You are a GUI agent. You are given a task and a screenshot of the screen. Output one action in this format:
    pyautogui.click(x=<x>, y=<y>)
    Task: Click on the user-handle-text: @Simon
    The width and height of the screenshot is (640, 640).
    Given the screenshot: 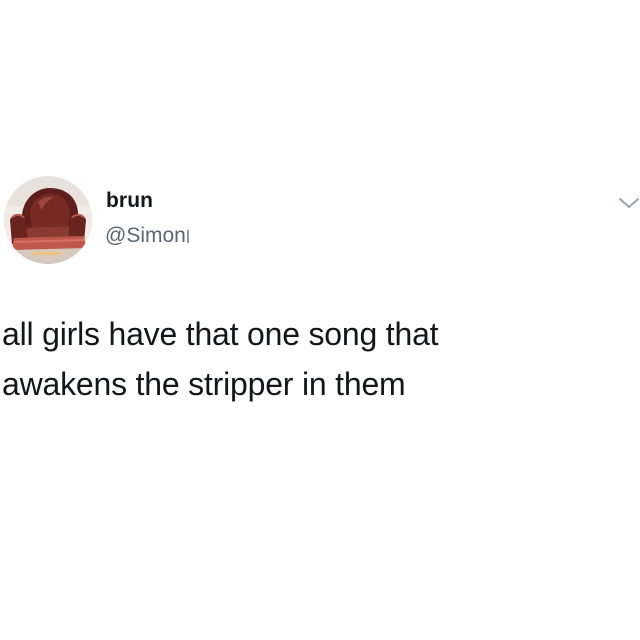 What is the action you would take?
    pyautogui.click(x=145, y=235)
    